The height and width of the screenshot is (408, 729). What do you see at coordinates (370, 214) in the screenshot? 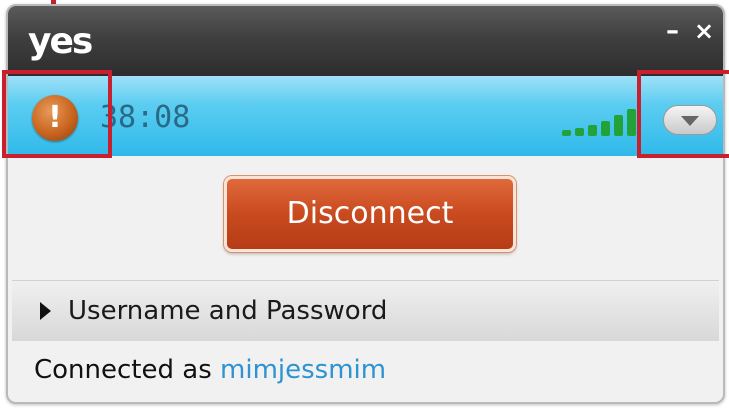
I see `disconnect-button: Disconnect` at bounding box center [370, 214].